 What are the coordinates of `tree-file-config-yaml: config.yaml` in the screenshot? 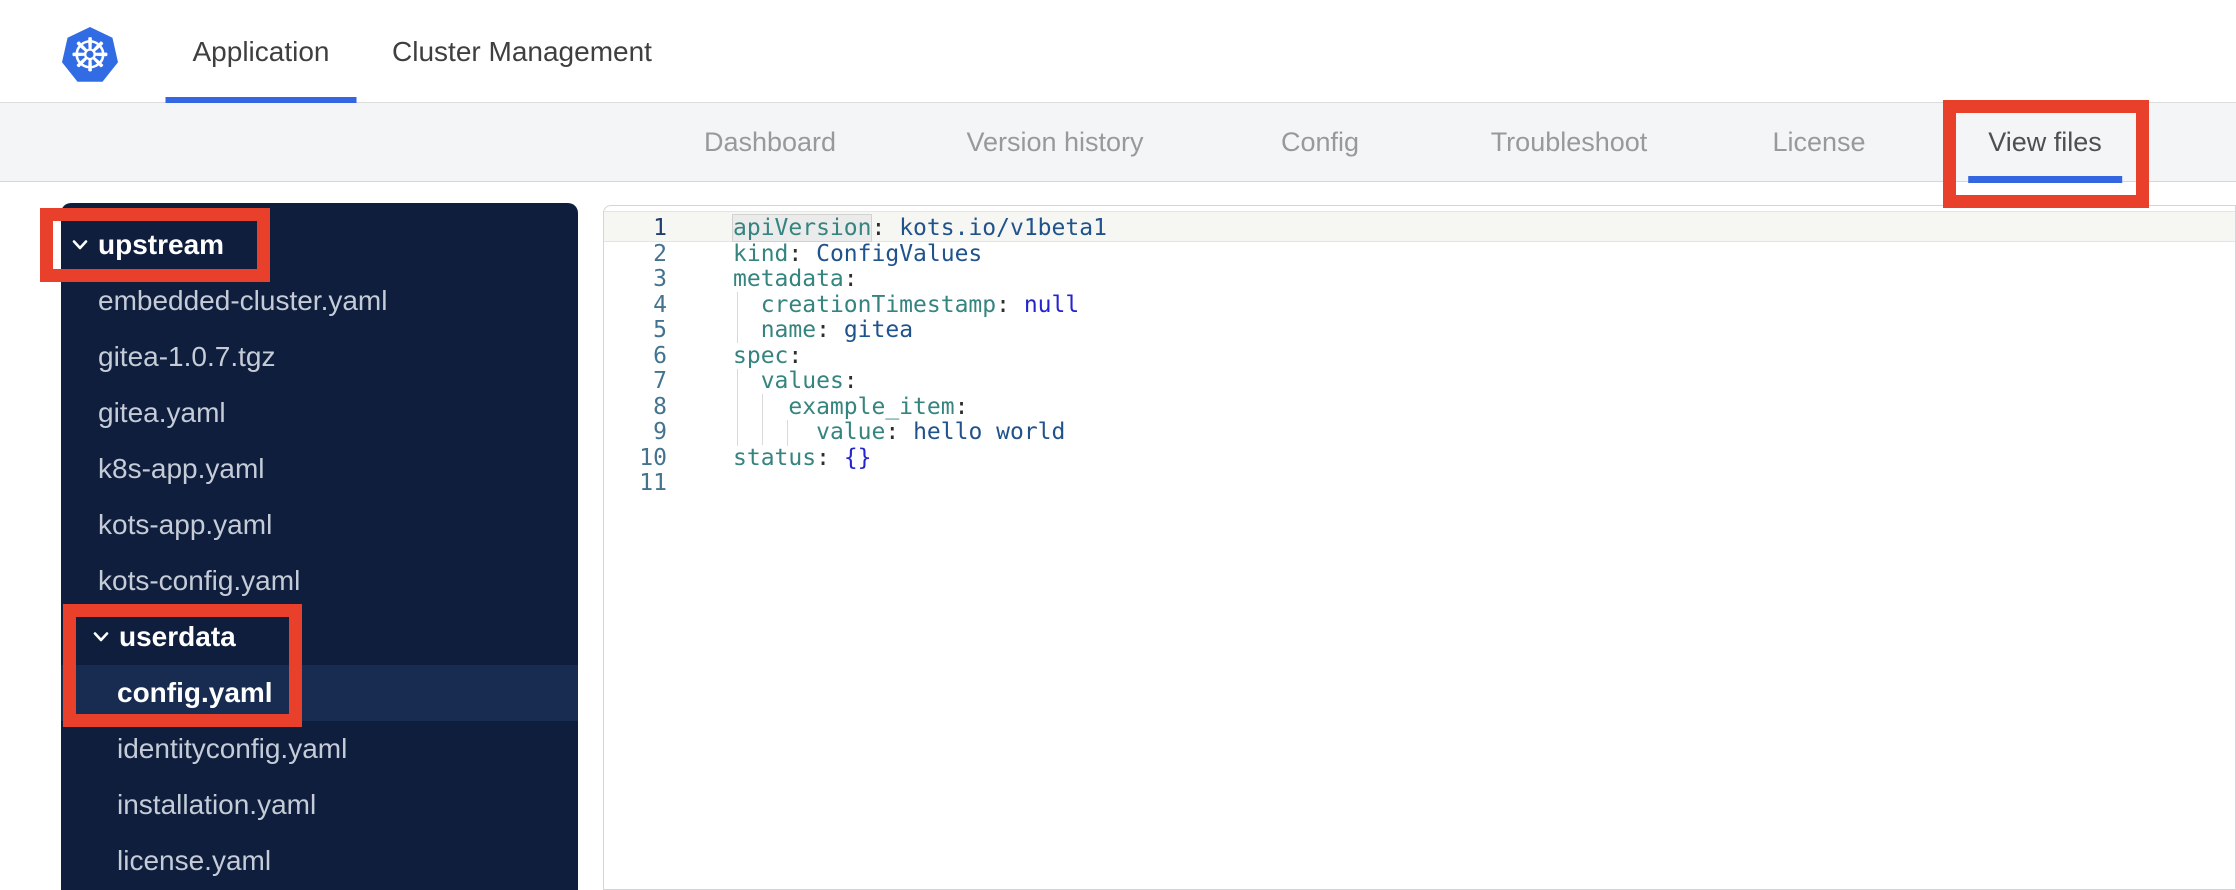 It's located at (319, 693).